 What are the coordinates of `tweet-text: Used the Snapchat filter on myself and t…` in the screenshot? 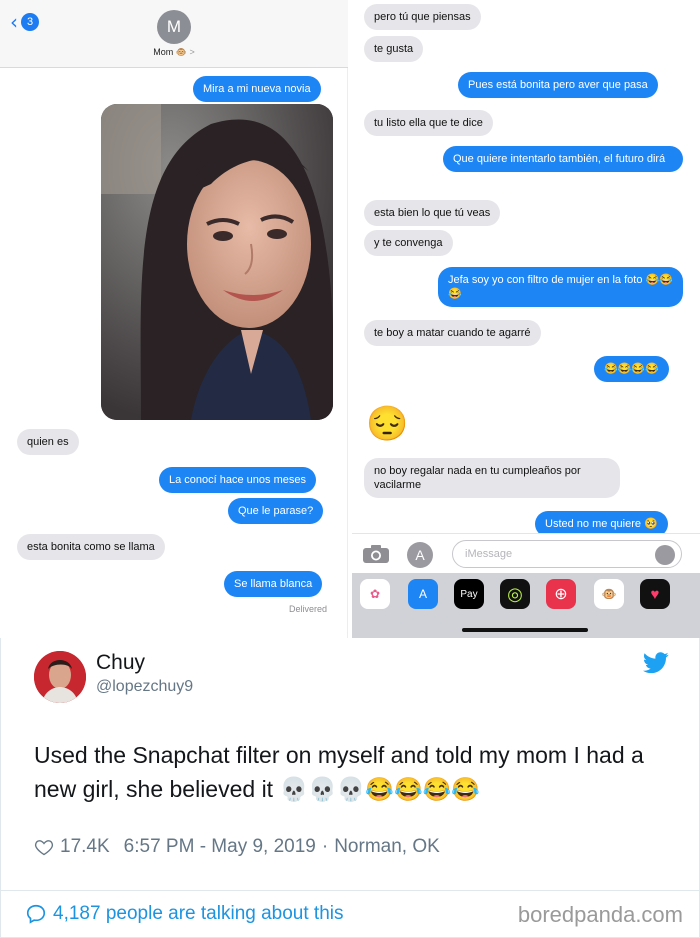 It's located at (339, 772).